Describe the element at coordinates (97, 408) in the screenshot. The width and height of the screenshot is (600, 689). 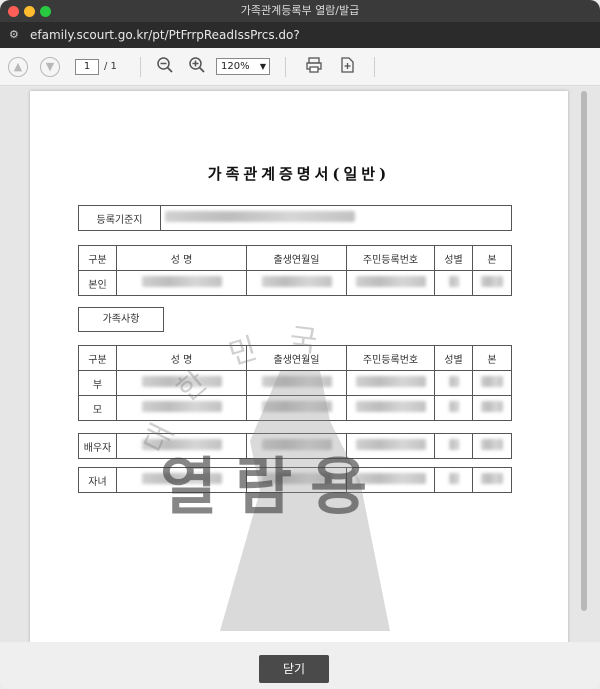
I see `row-label-mother: 모` at that location.